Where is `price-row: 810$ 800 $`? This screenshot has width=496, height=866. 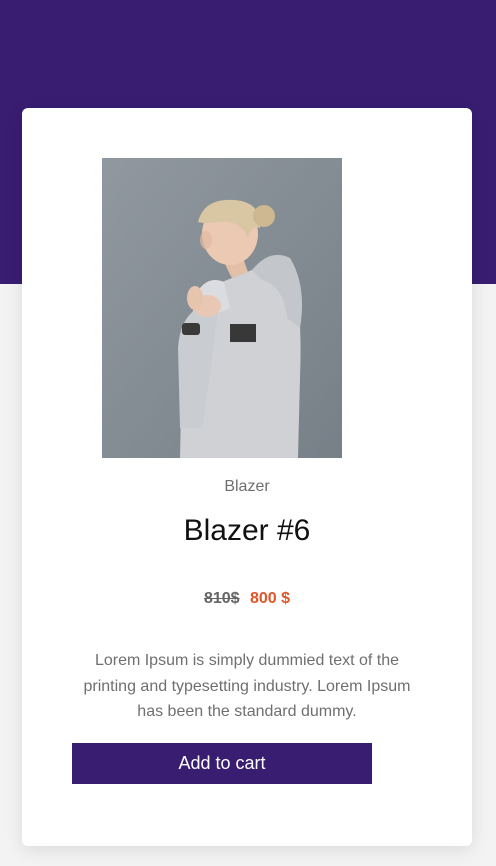
price-row: 810$ 800 $ is located at coordinates (247, 599).